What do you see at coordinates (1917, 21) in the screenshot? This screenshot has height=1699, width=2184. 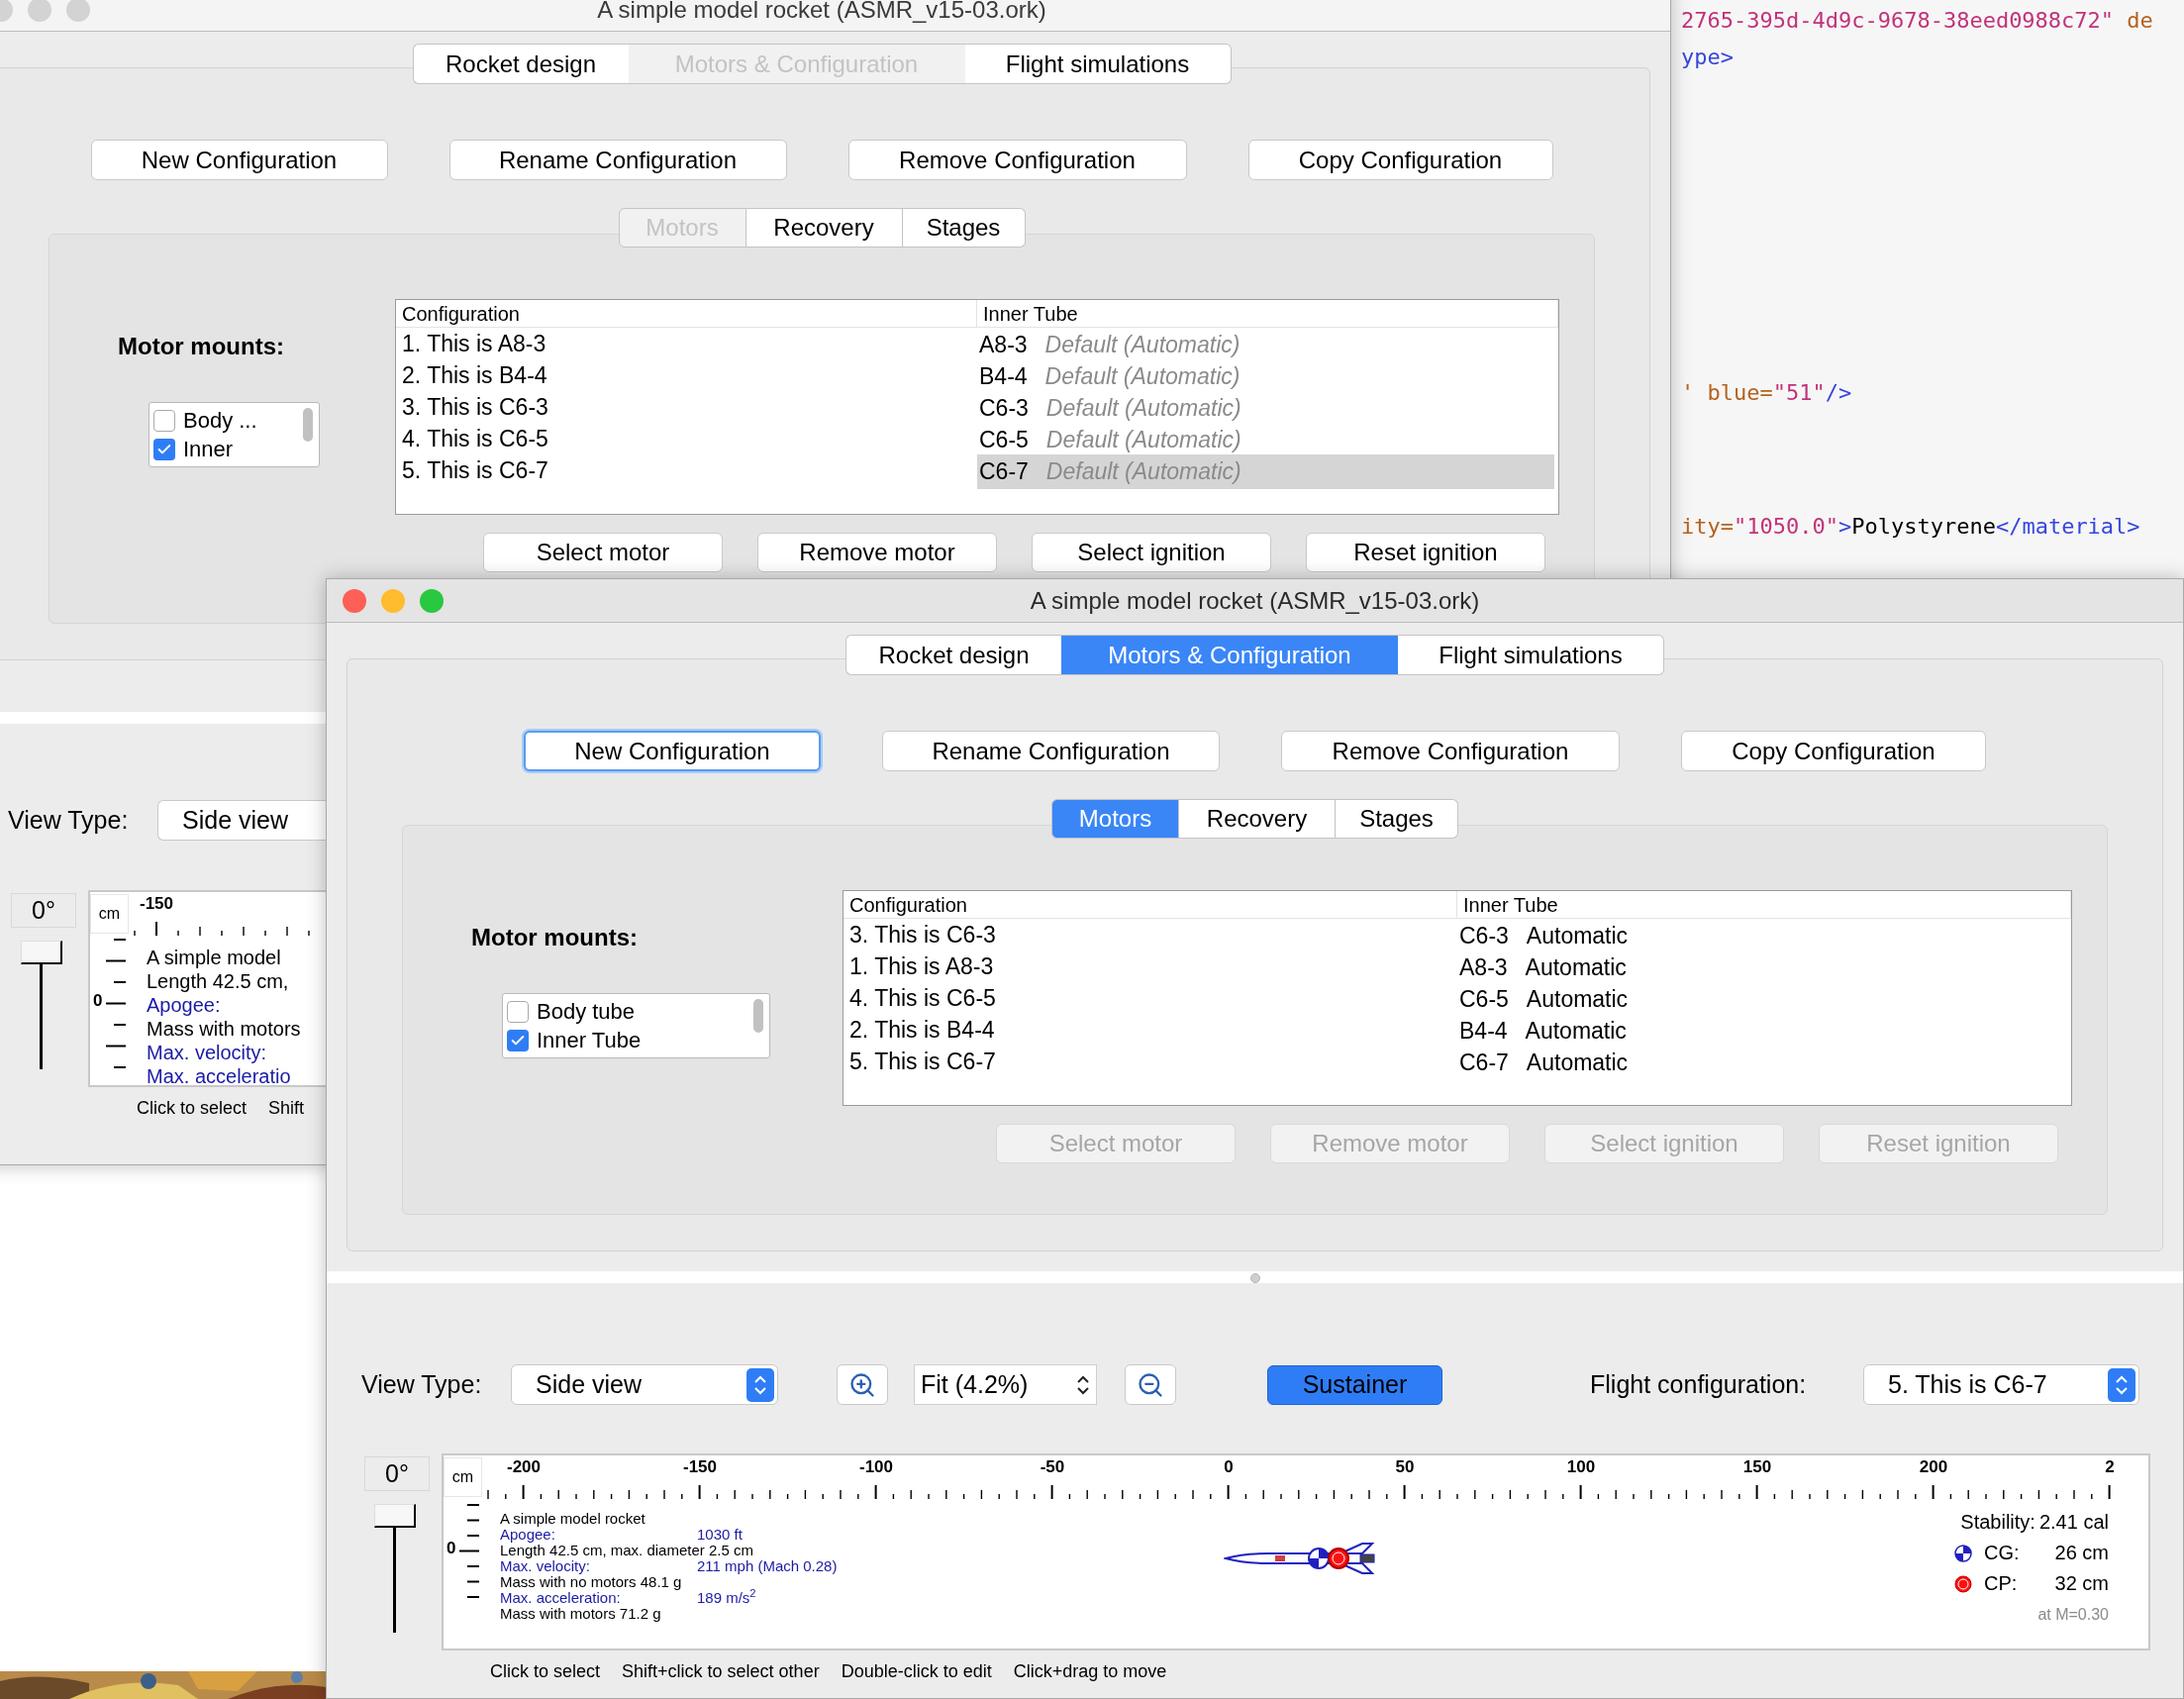 I see `code-line: 2765-395d-4d9c-9678-38eed0988c72" de` at bounding box center [1917, 21].